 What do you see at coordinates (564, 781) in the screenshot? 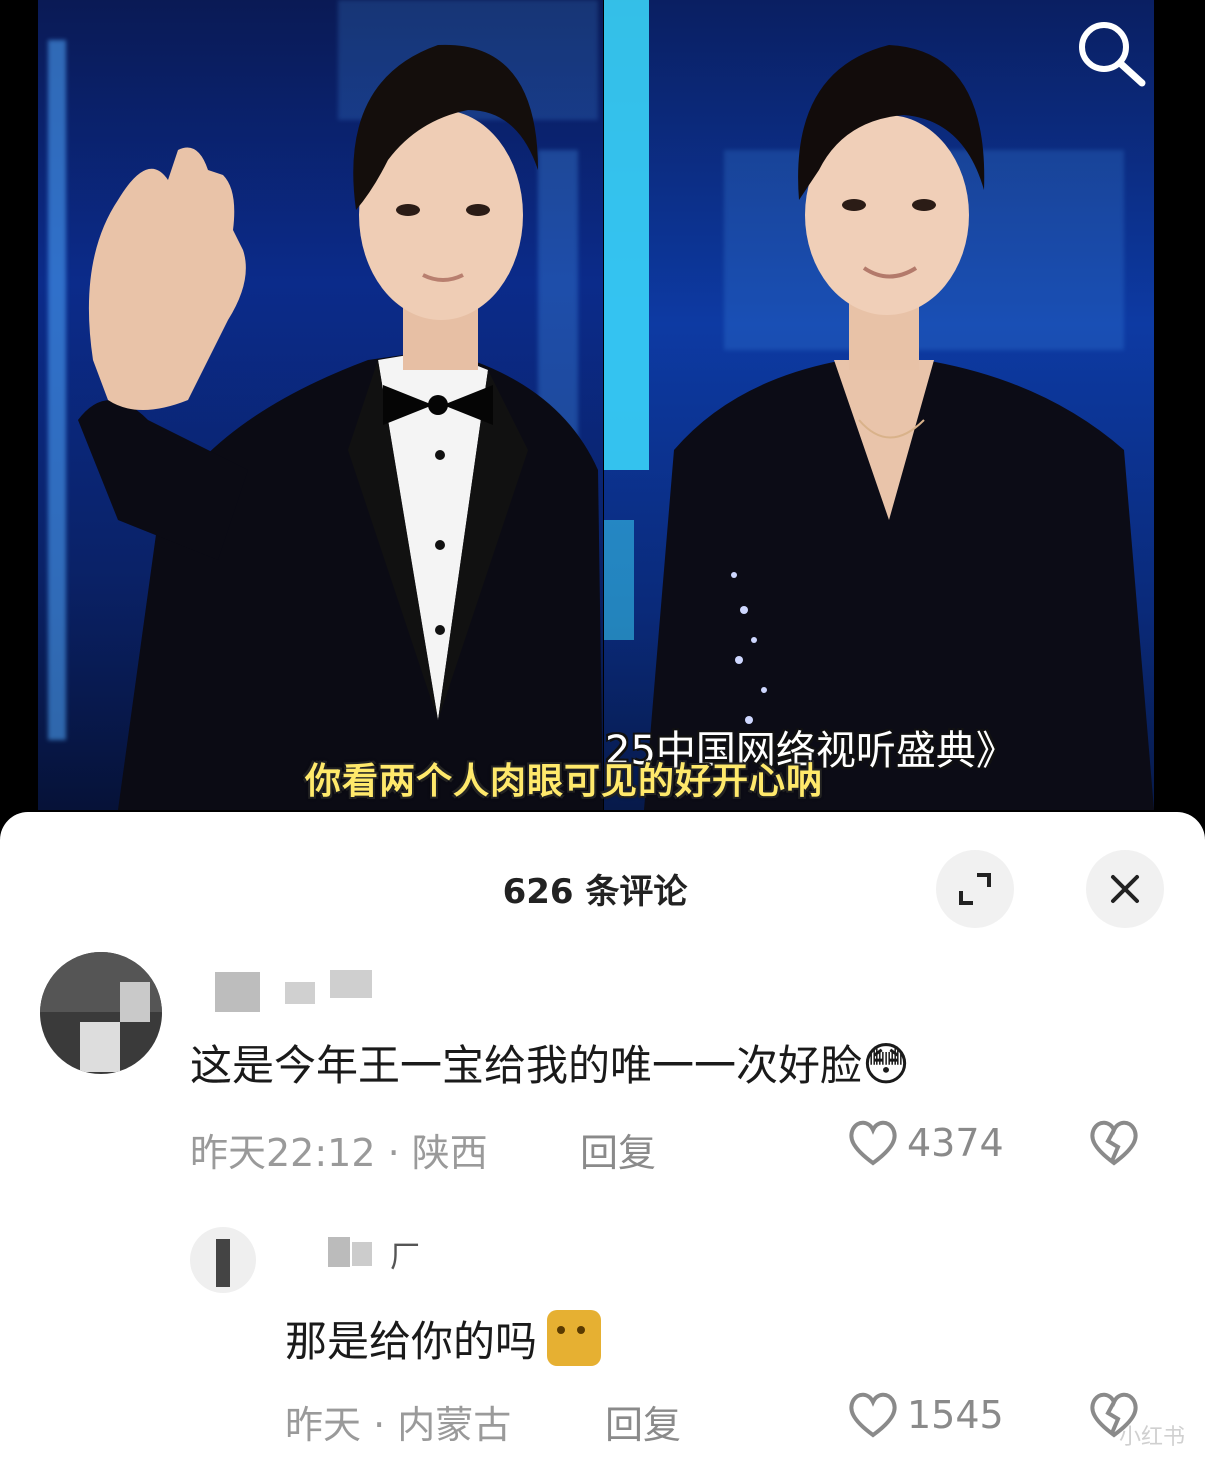
I see `video-subtitle: 你看两个人肉眼可见的好开心呐` at bounding box center [564, 781].